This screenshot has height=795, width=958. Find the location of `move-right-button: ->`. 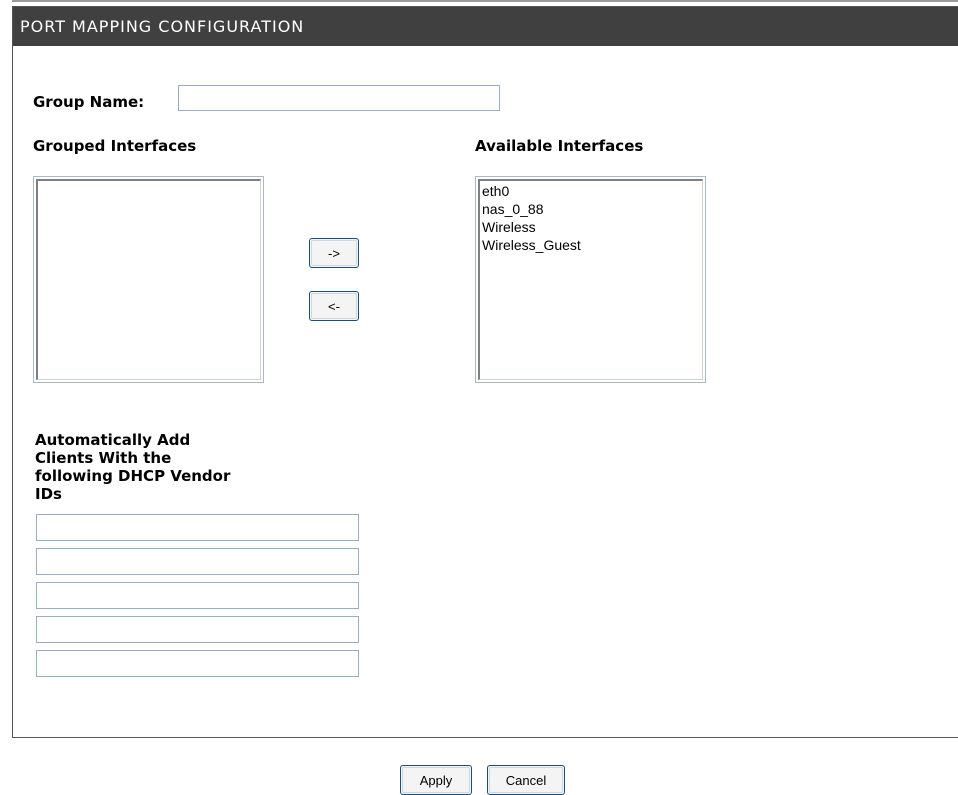

move-right-button: -> is located at coordinates (334, 253).